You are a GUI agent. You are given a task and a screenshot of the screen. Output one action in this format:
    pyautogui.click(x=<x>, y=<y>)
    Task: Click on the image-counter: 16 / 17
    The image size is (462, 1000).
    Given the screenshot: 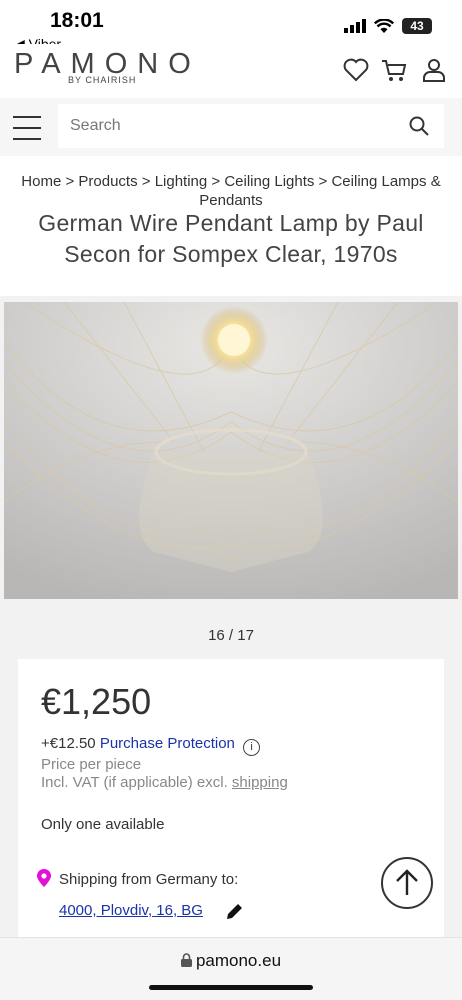 What is the action you would take?
    pyautogui.click(x=231, y=635)
    